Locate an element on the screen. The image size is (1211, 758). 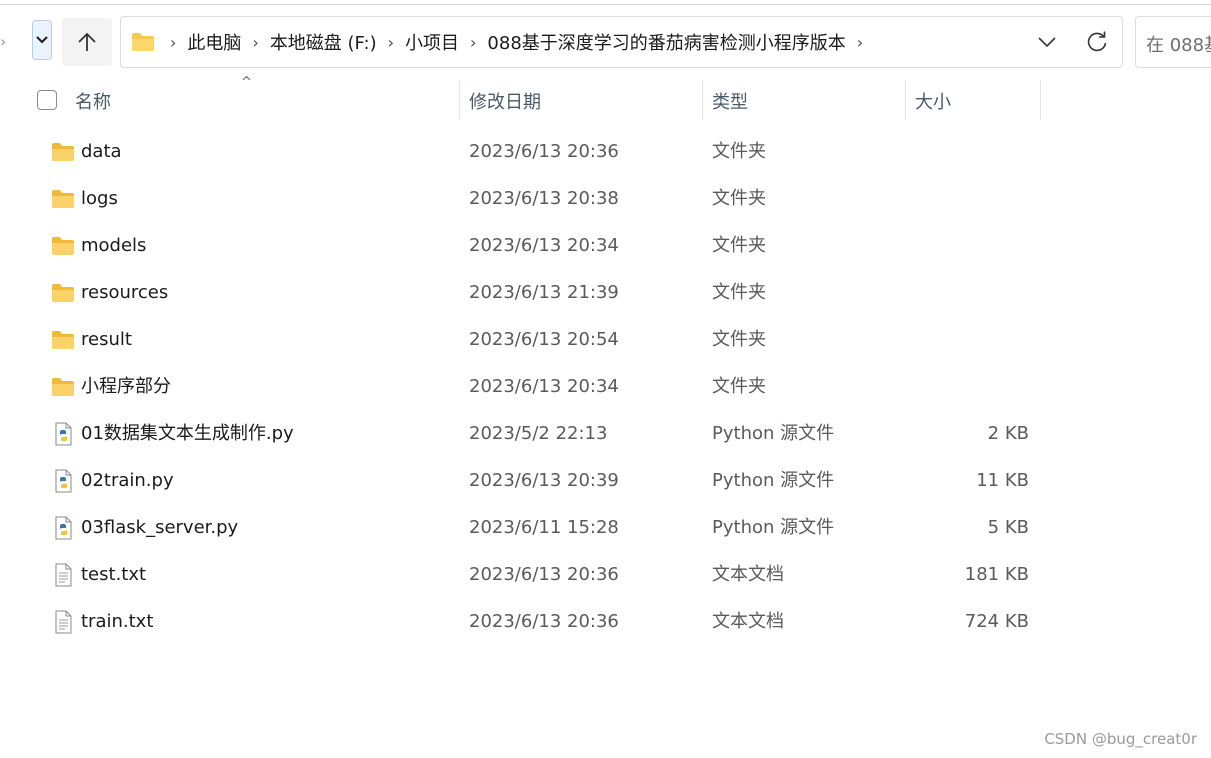
column-header-date: 修改日期 is located at coordinates (505, 101).